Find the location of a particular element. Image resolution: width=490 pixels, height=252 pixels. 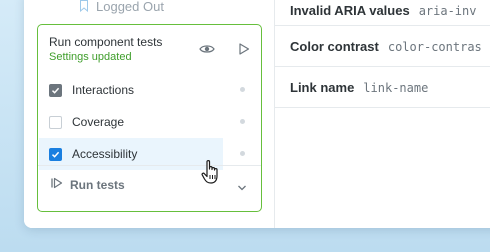

panel-header: Run component tests Settings updated is located at coordinates (149, 47).